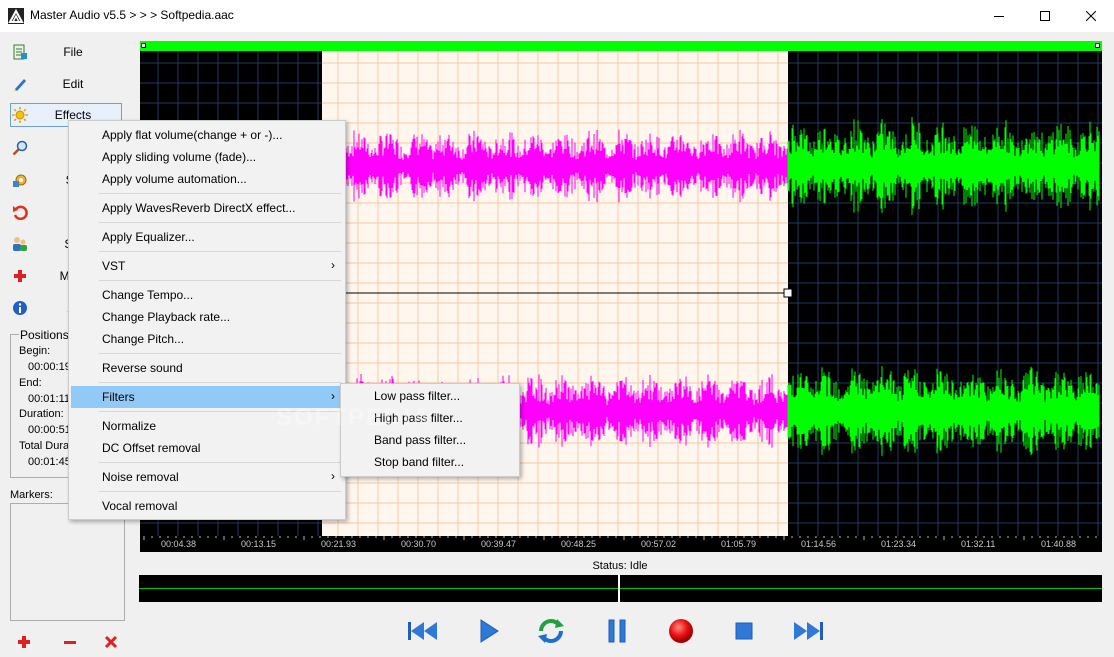  I want to click on window-title: Master Audio v5.5 > > > Softpedia.aac, so click(132, 15).